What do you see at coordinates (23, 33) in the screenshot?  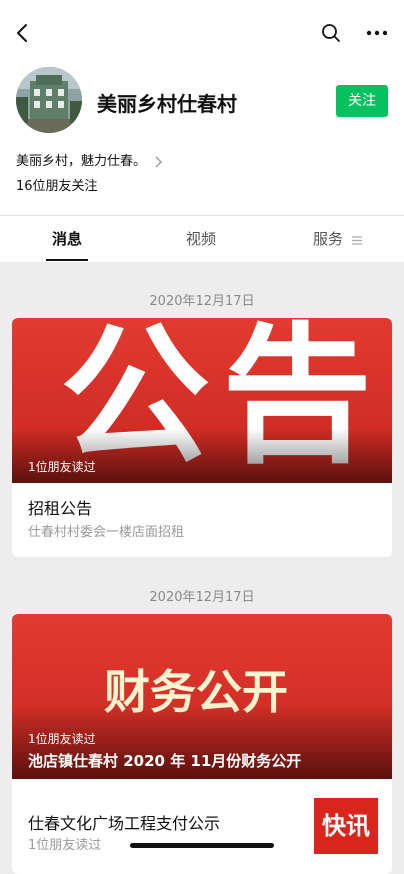 I see `back-icon` at bounding box center [23, 33].